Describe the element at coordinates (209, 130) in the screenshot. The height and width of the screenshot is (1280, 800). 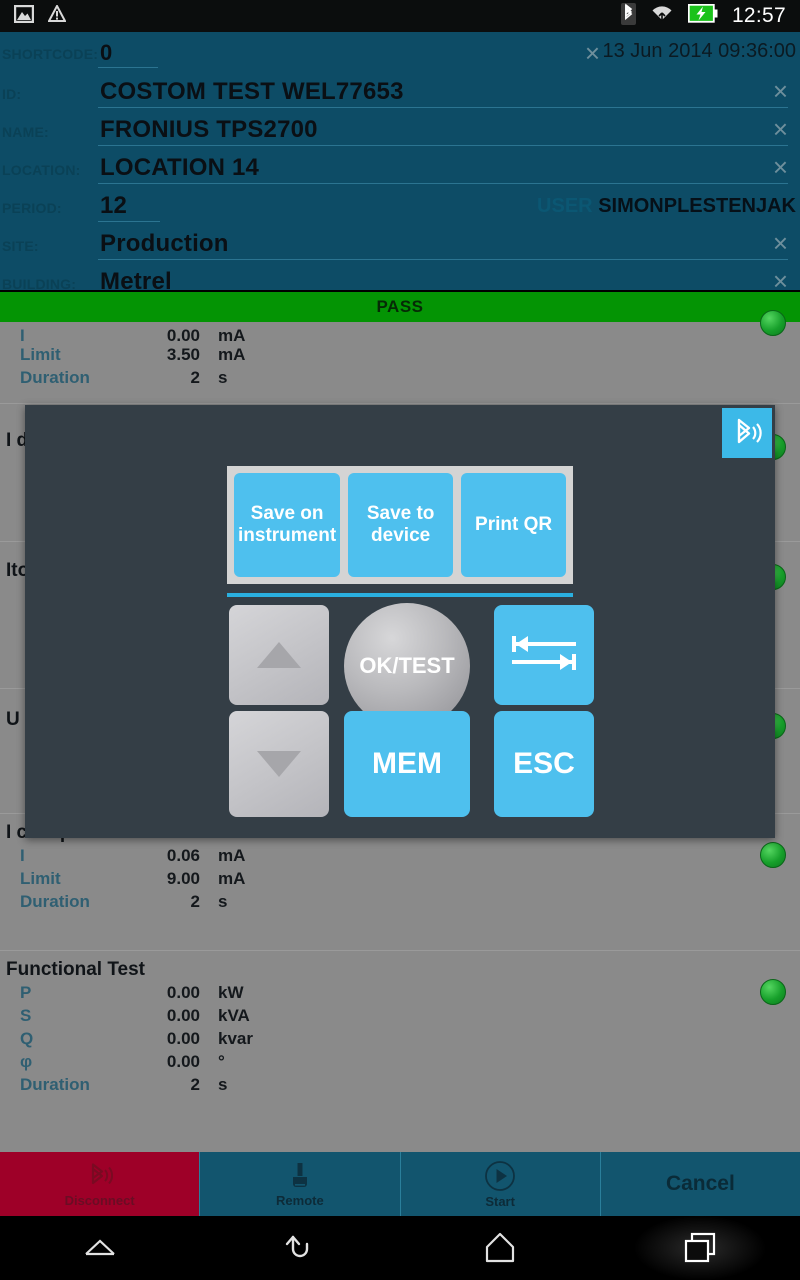
I see `form-value-name: FRONIUS TPS2700` at that location.